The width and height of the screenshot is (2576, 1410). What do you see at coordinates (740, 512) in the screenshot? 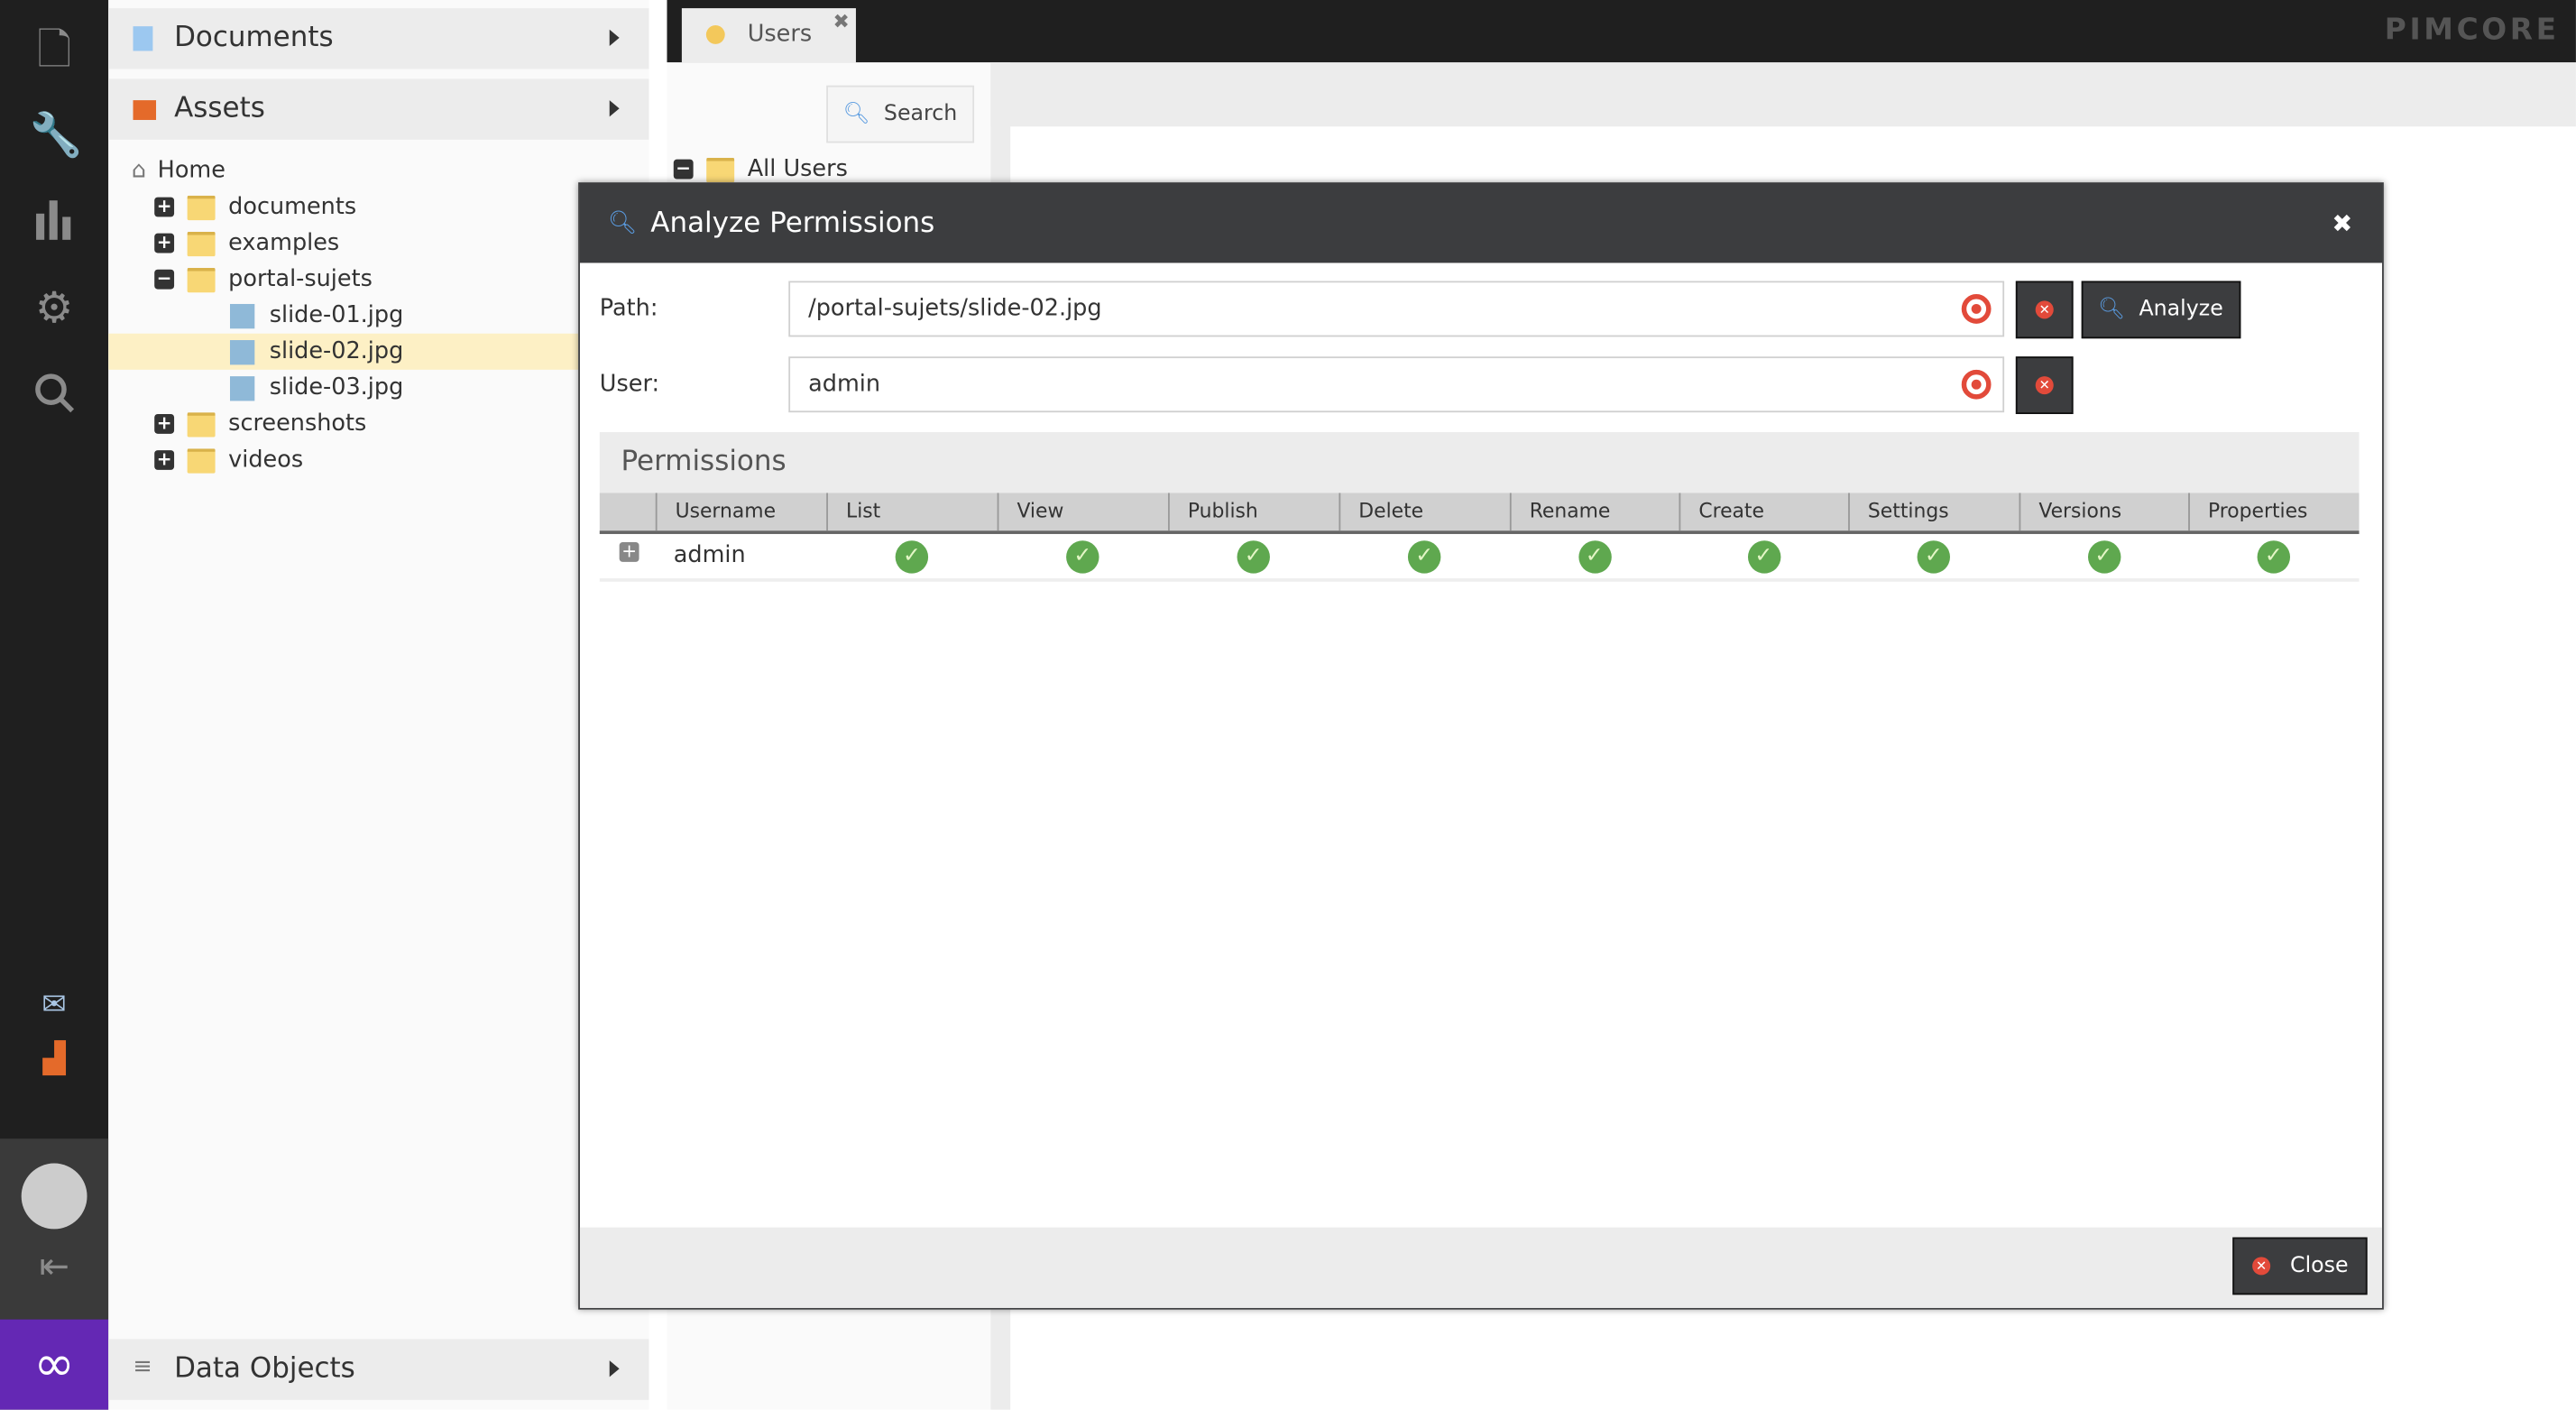
I see `column-header: Username` at bounding box center [740, 512].